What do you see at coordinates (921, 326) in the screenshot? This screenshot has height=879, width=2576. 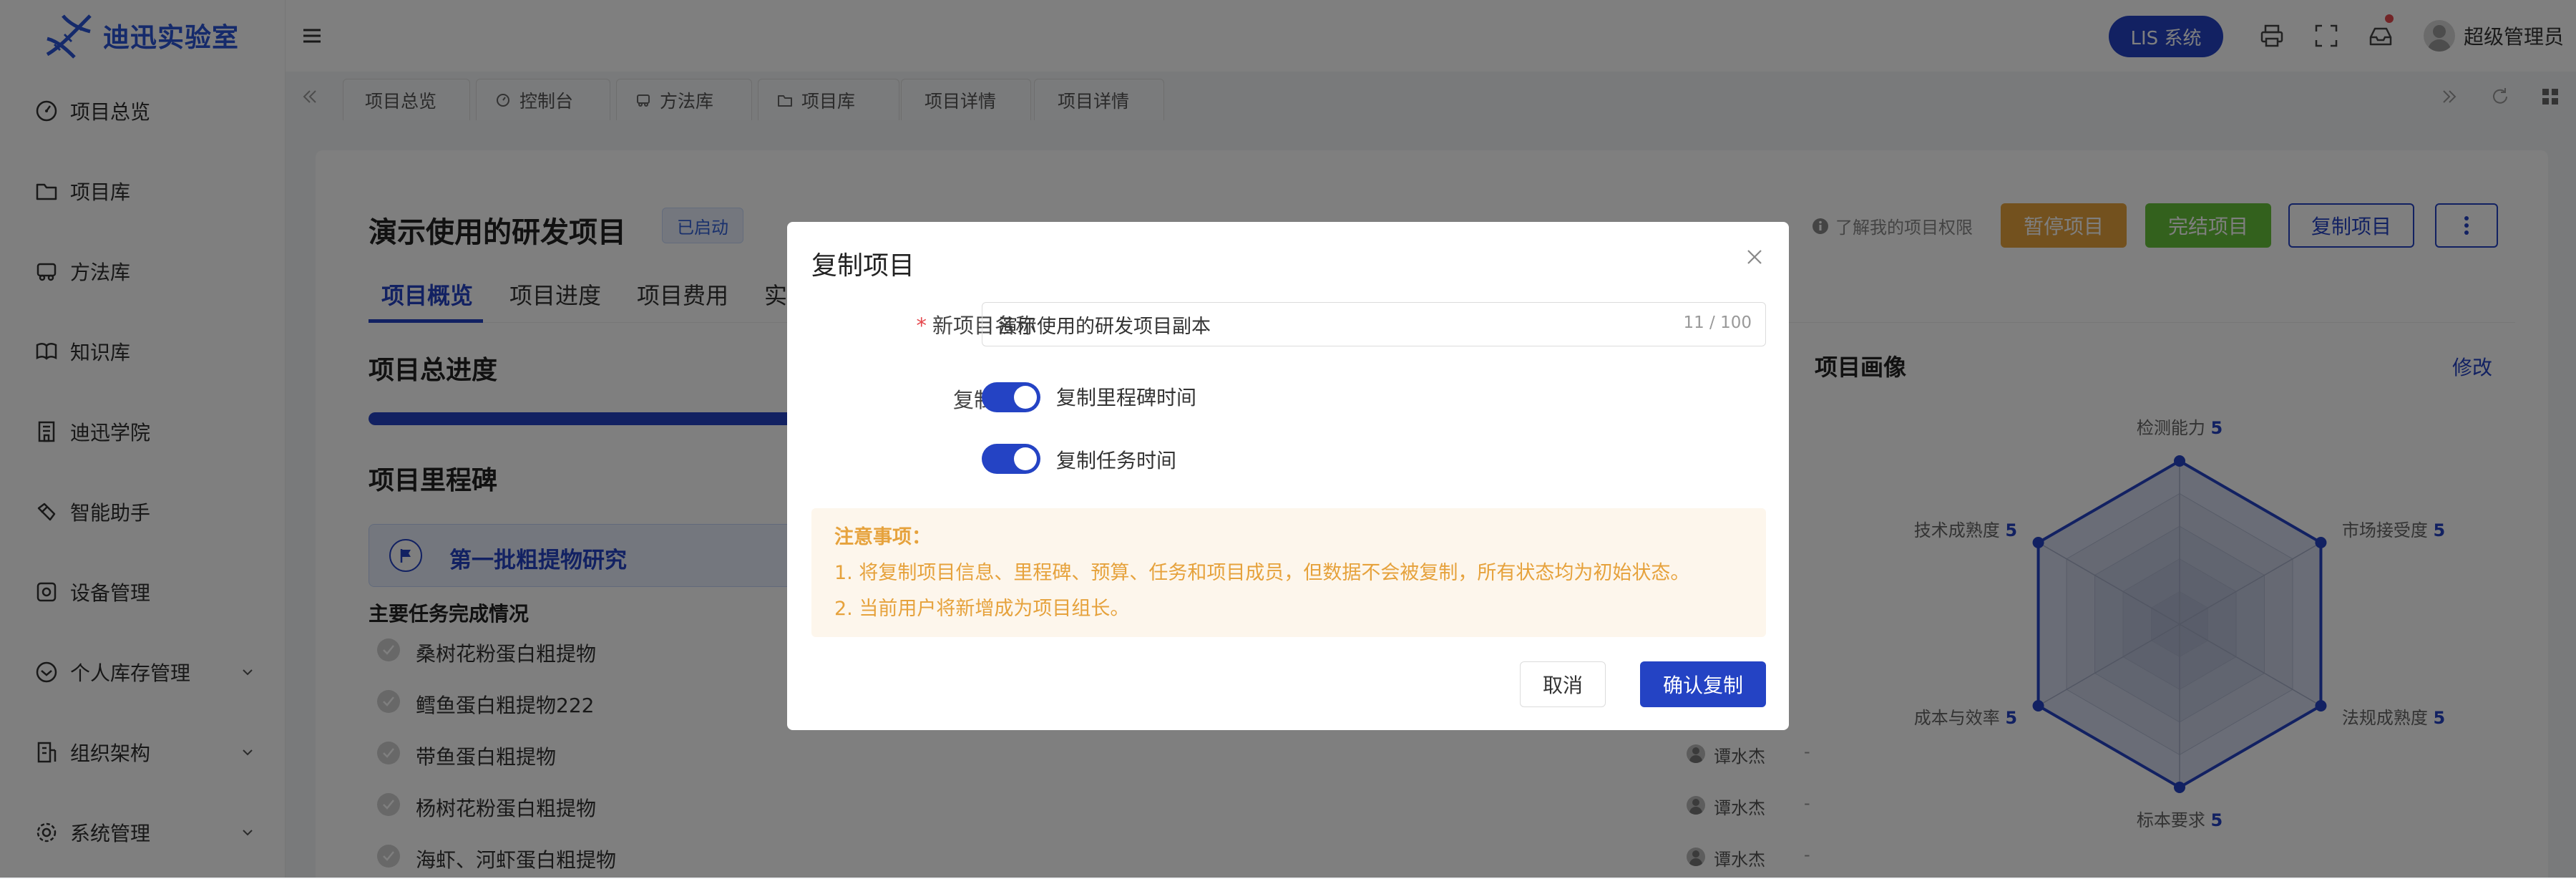 I see `required-mark: *` at bounding box center [921, 326].